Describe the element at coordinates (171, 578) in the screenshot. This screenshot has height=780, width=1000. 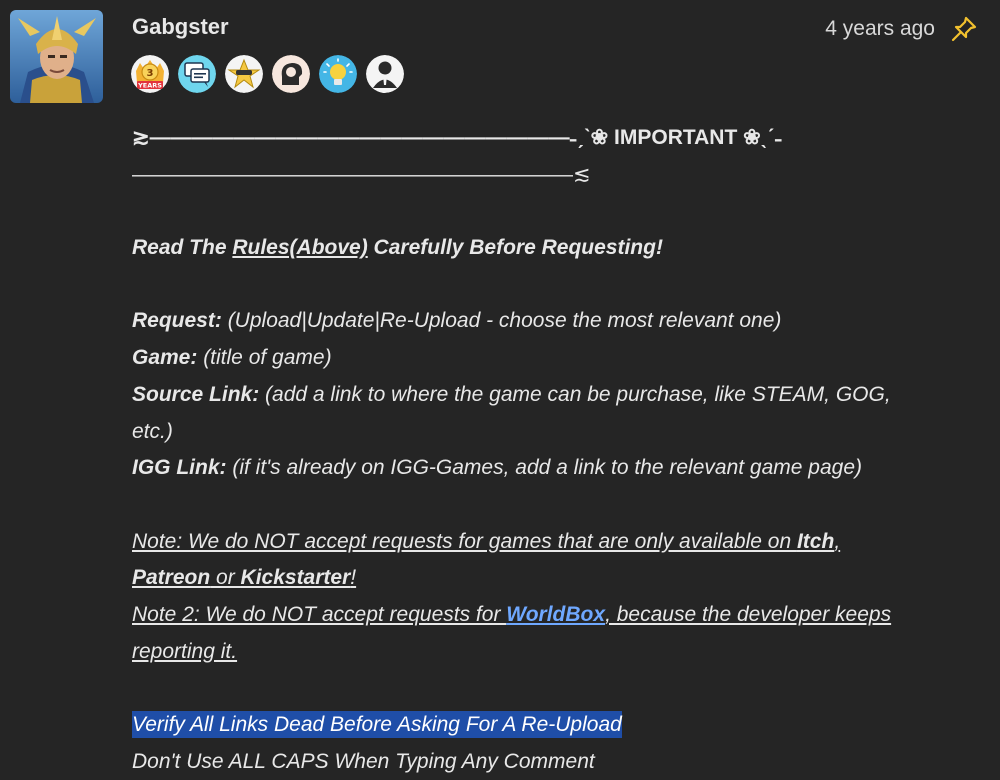
I see `patreon-text: Patreon` at that location.